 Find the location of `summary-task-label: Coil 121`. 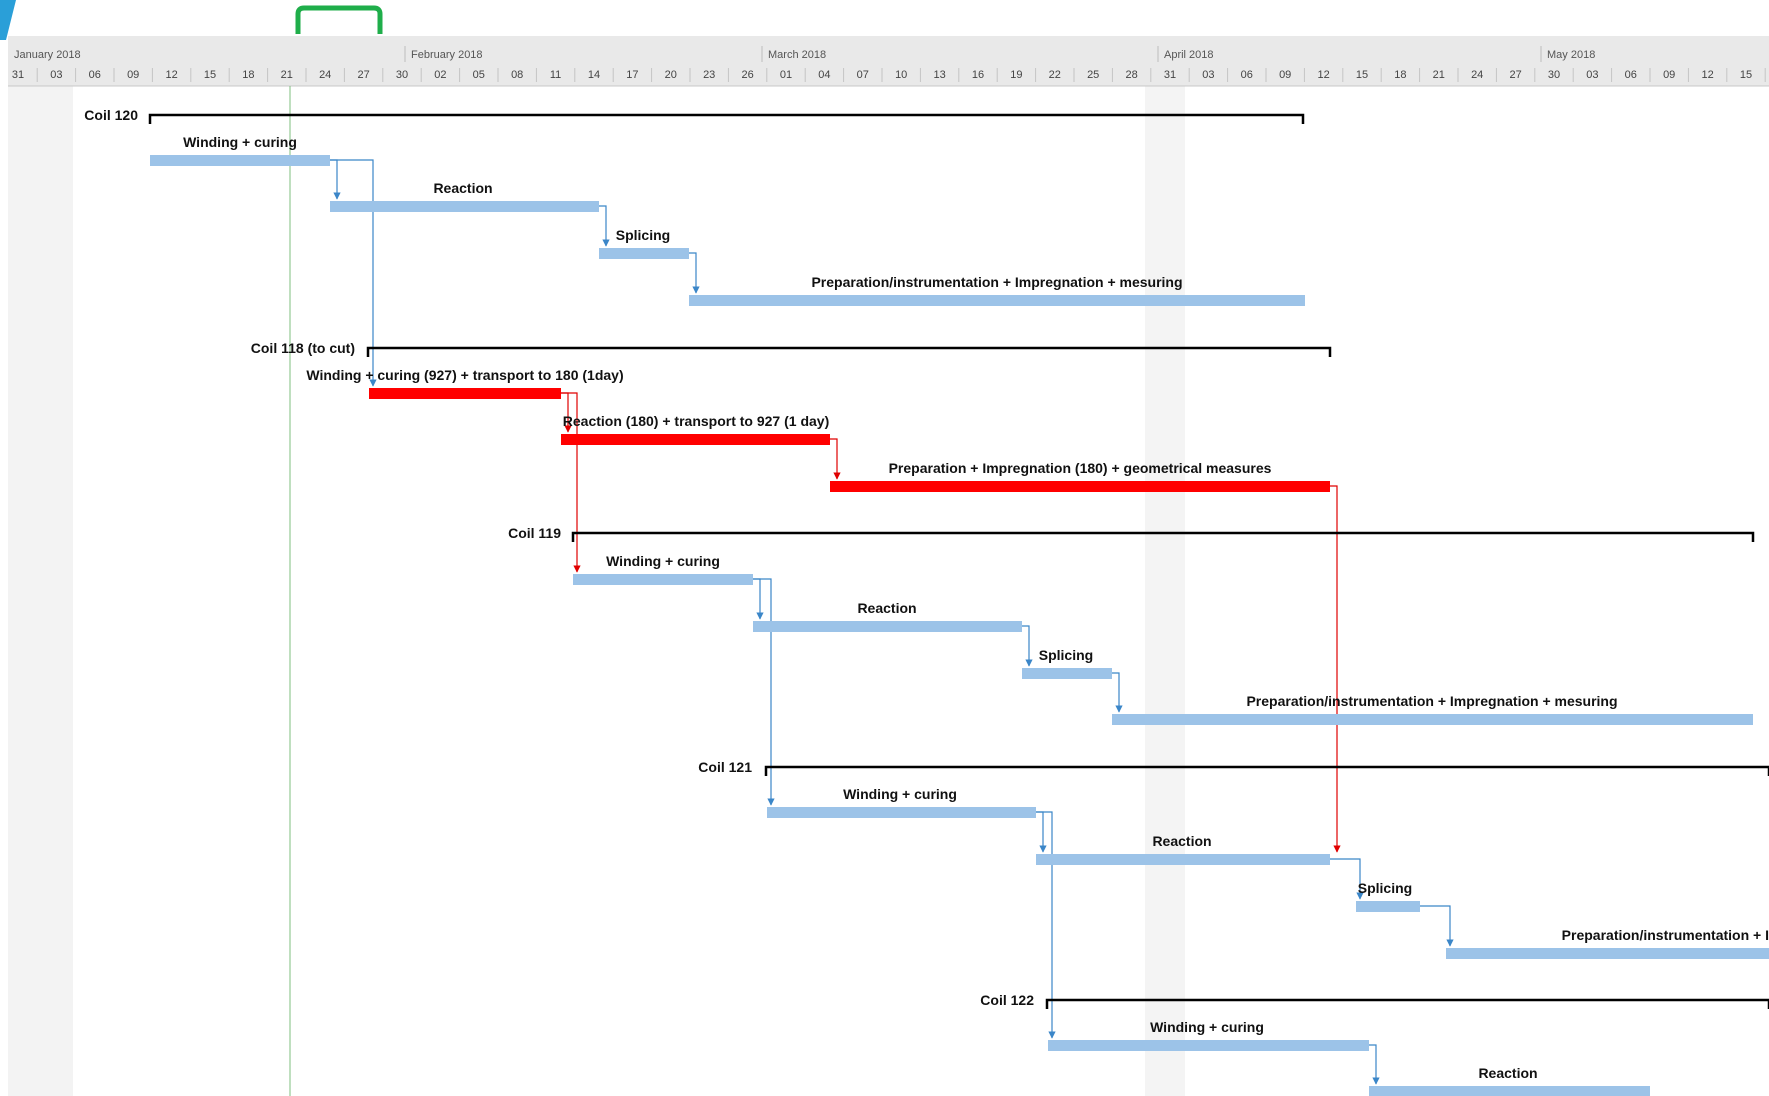

summary-task-label: Coil 121 is located at coordinates (725, 767).